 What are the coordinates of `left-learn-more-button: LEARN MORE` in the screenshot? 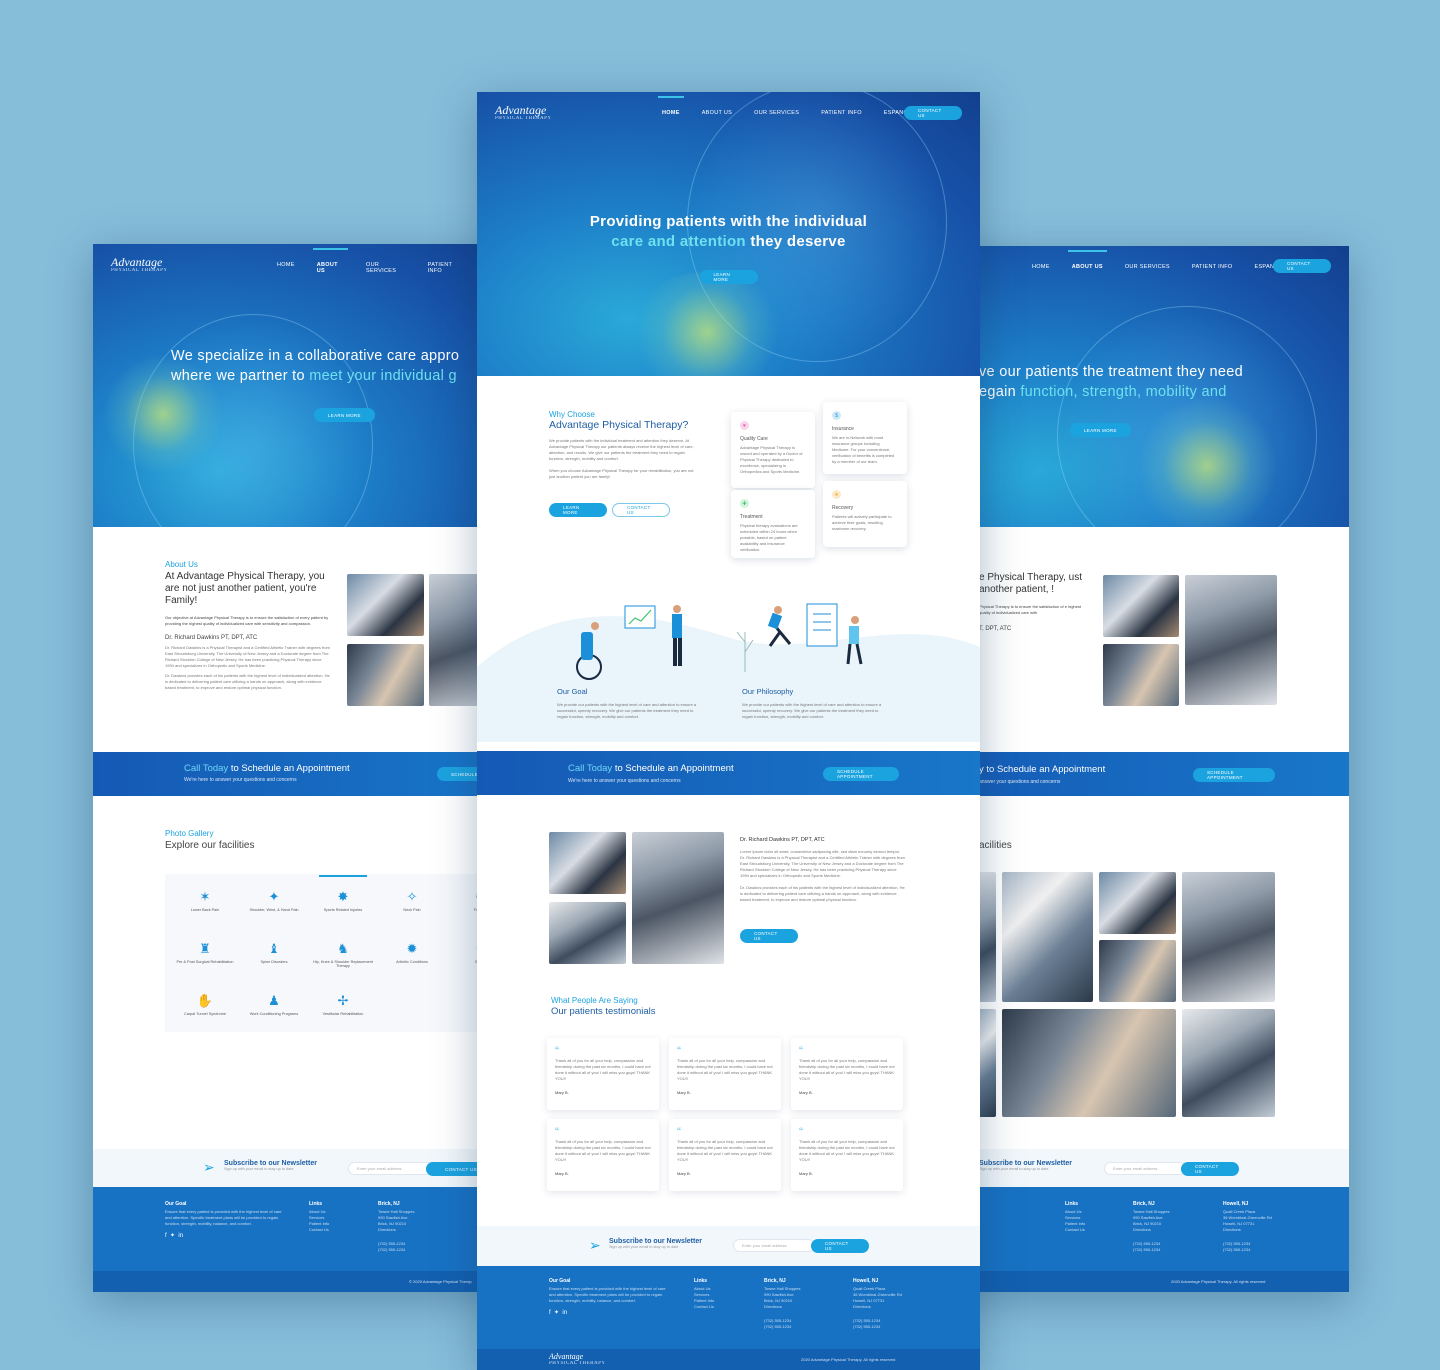 It's located at (344, 415).